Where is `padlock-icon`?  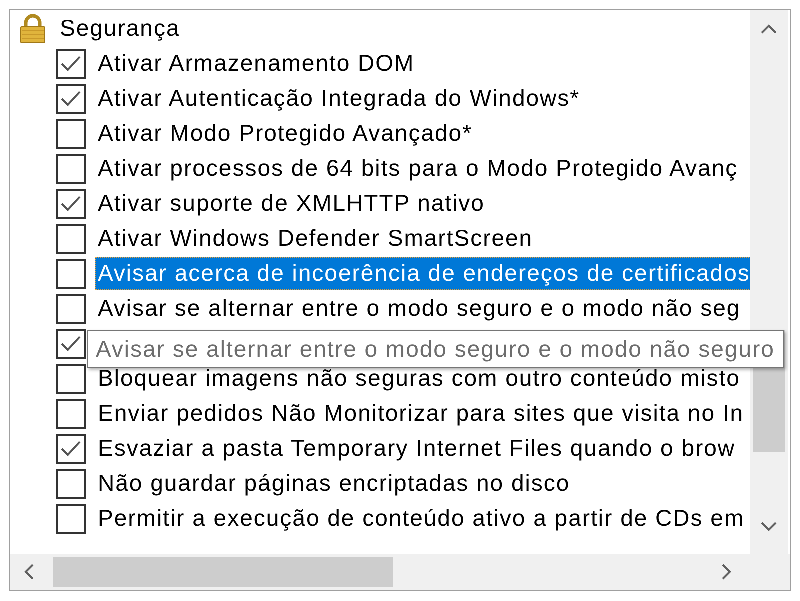
padlock-icon is located at coordinates (33, 29).